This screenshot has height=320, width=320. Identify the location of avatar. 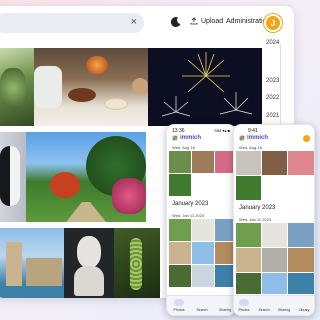
(306, 138).